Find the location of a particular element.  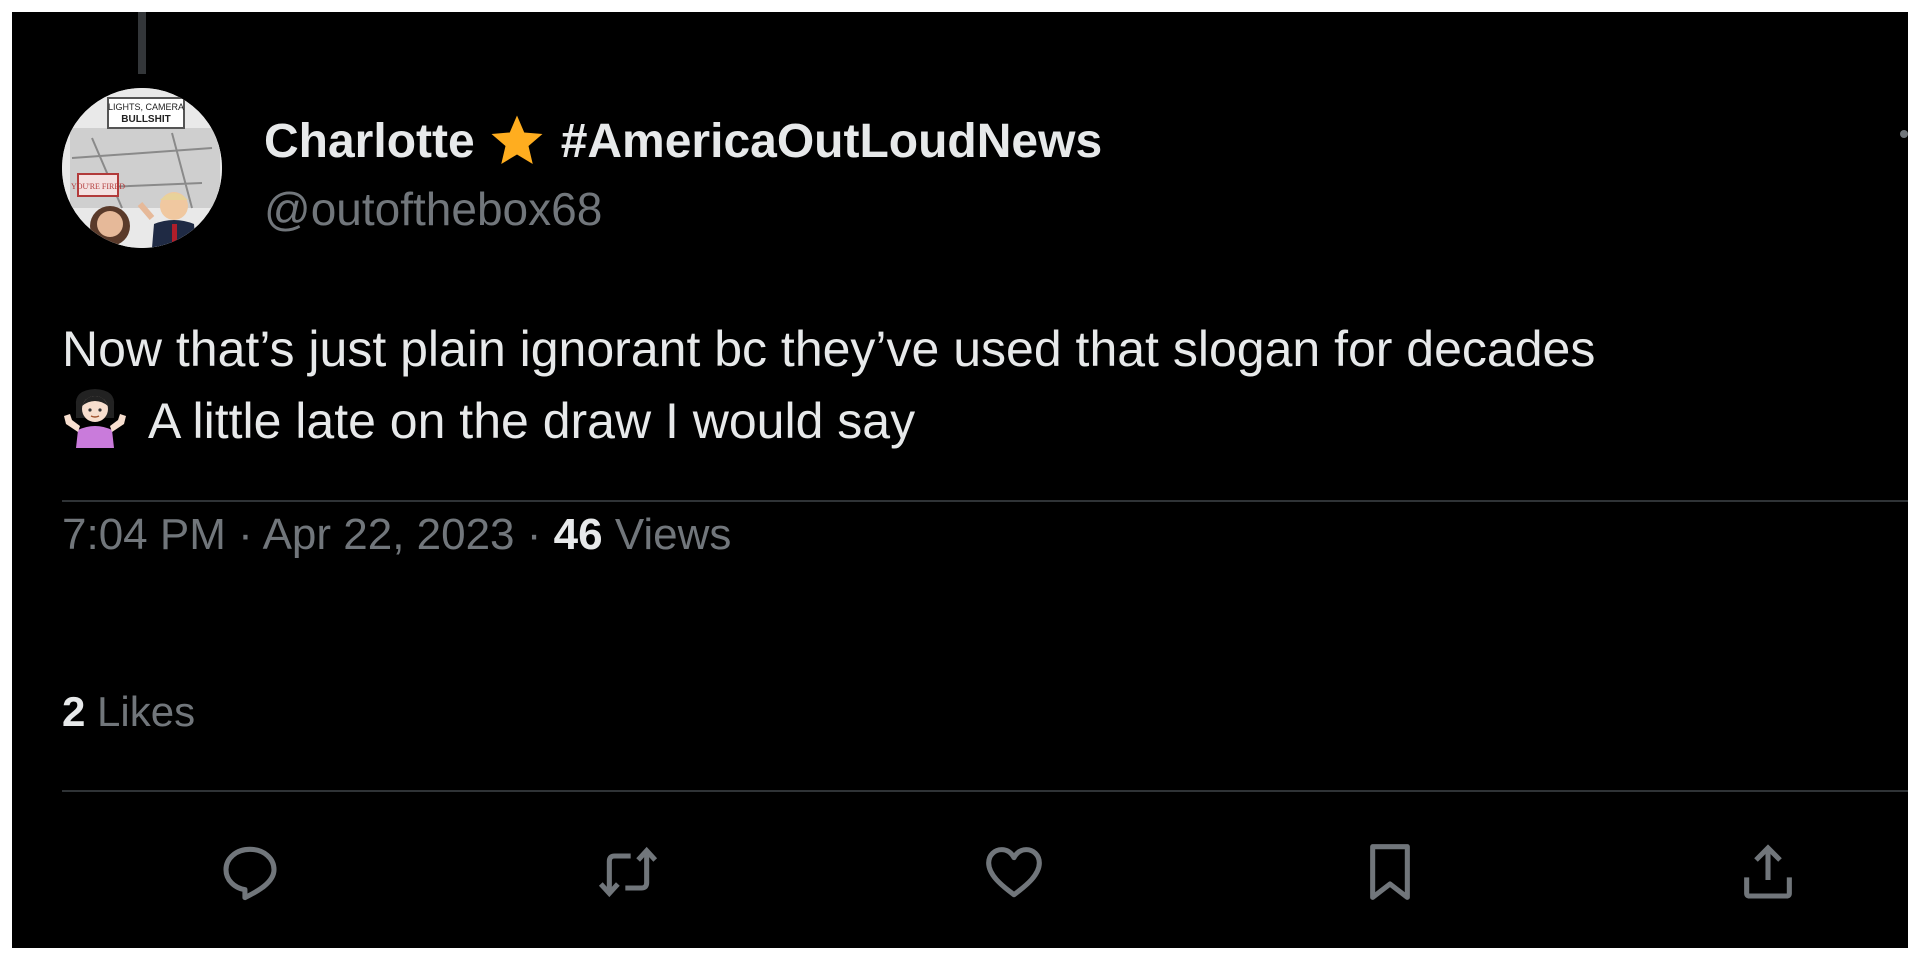

tweet-time: 7:04 PM is located at coordinates (144, 534).